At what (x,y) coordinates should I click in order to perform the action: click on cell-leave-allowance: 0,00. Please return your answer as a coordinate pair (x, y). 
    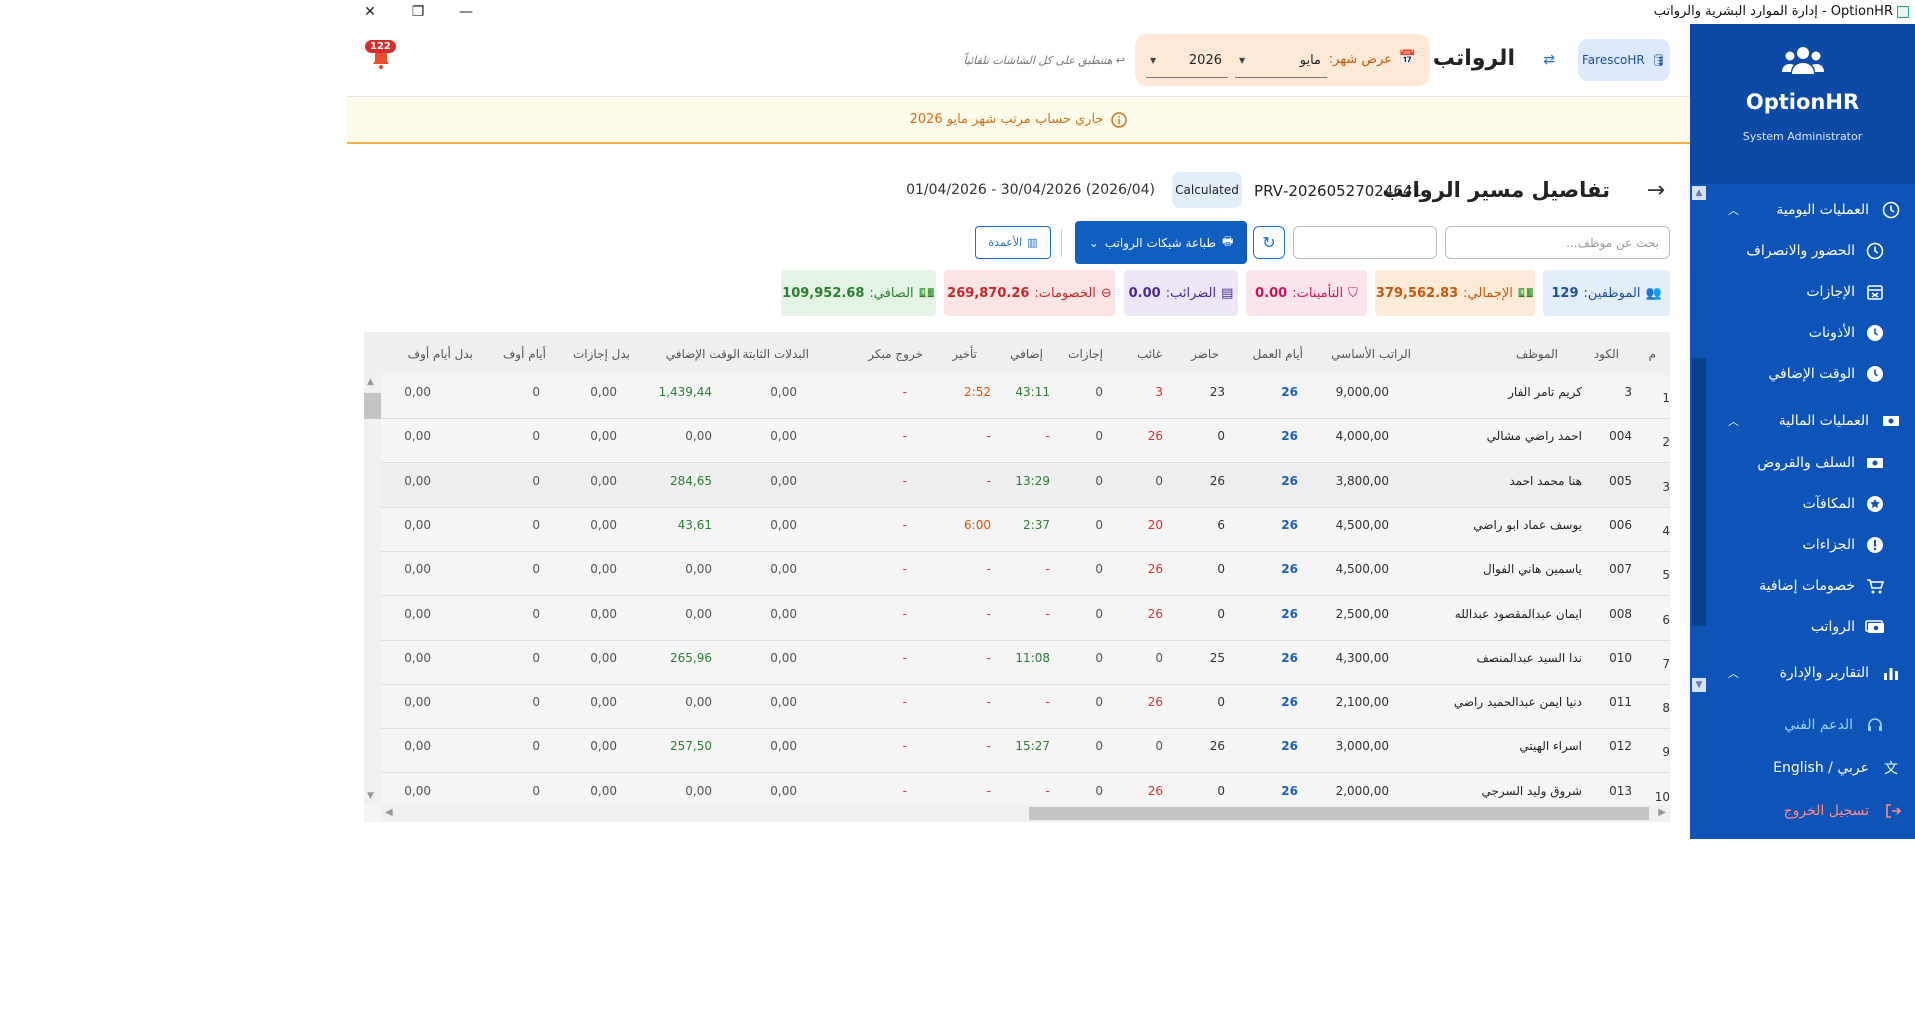
    Looking at the image, I should click on (603, 790).